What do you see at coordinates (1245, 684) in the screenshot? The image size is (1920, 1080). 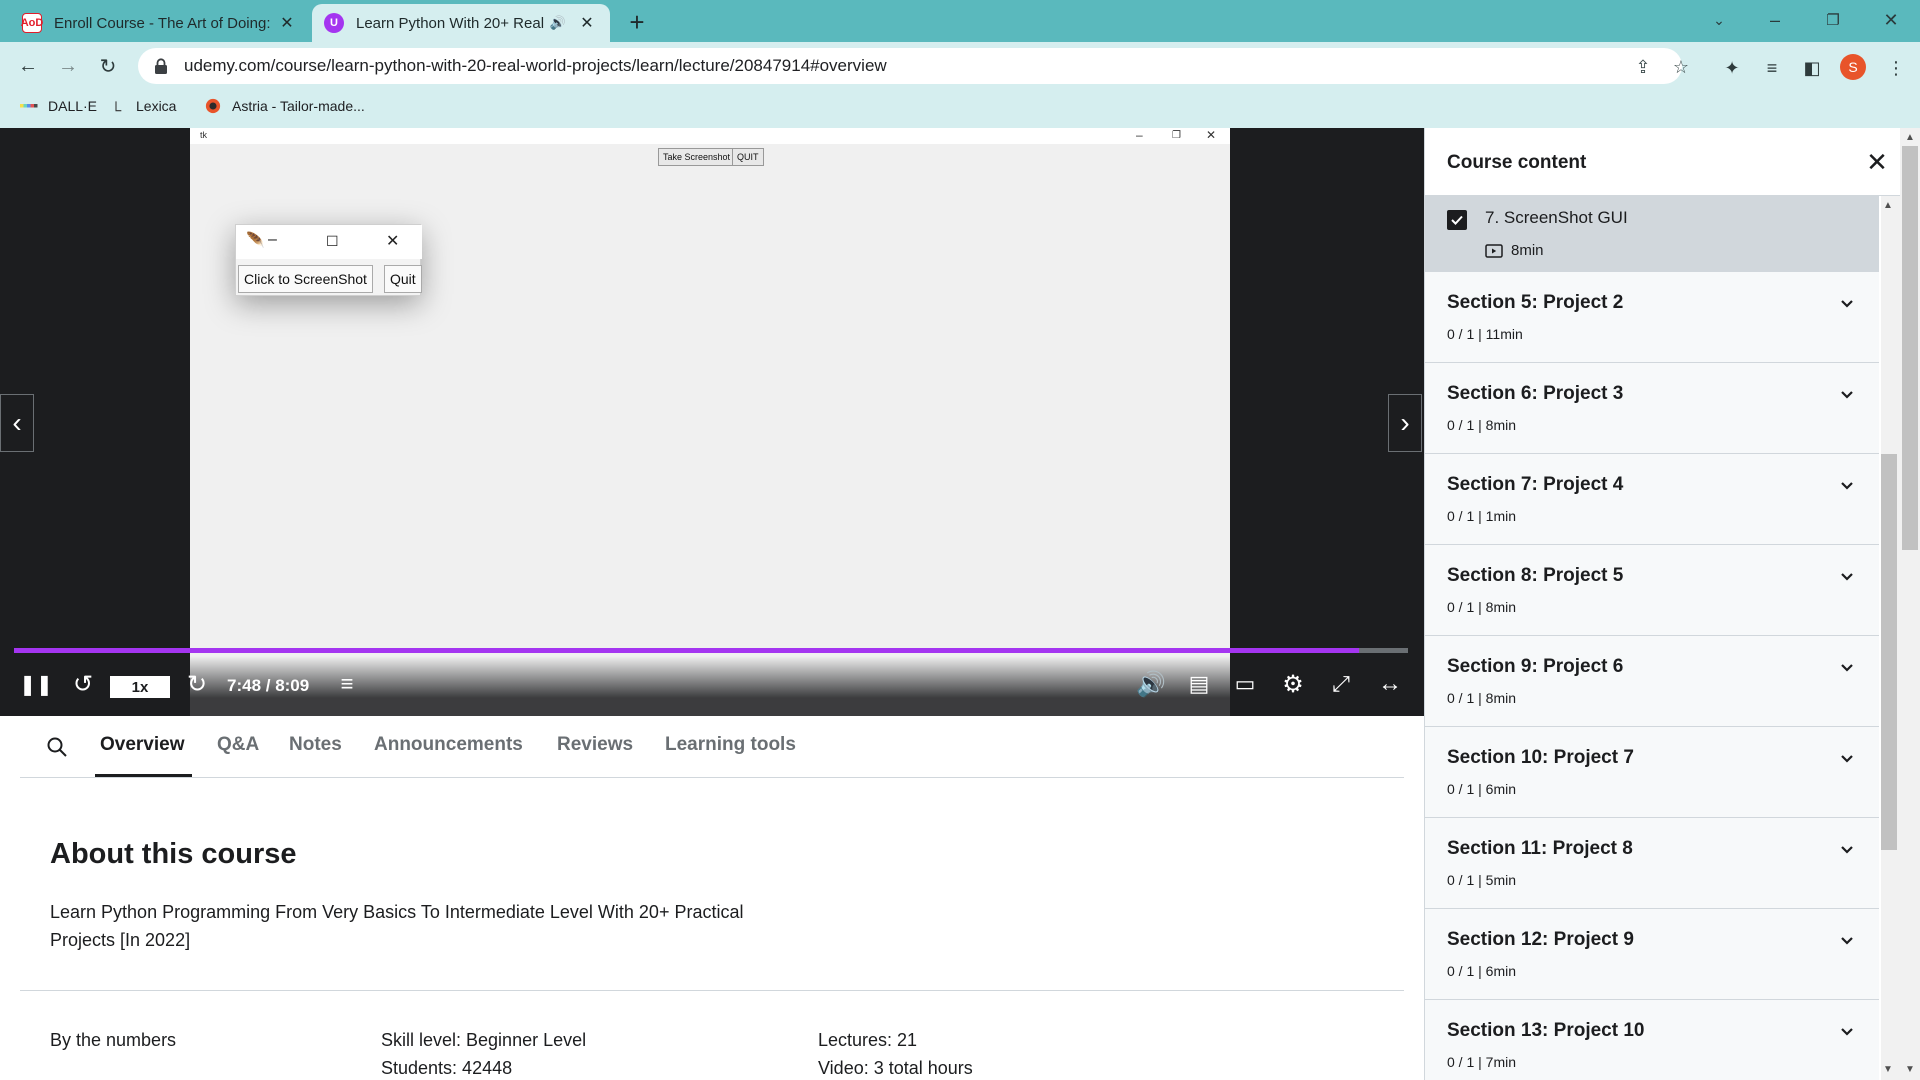 I see `captions-icon: ▭` at bounding box center [1245, 684].